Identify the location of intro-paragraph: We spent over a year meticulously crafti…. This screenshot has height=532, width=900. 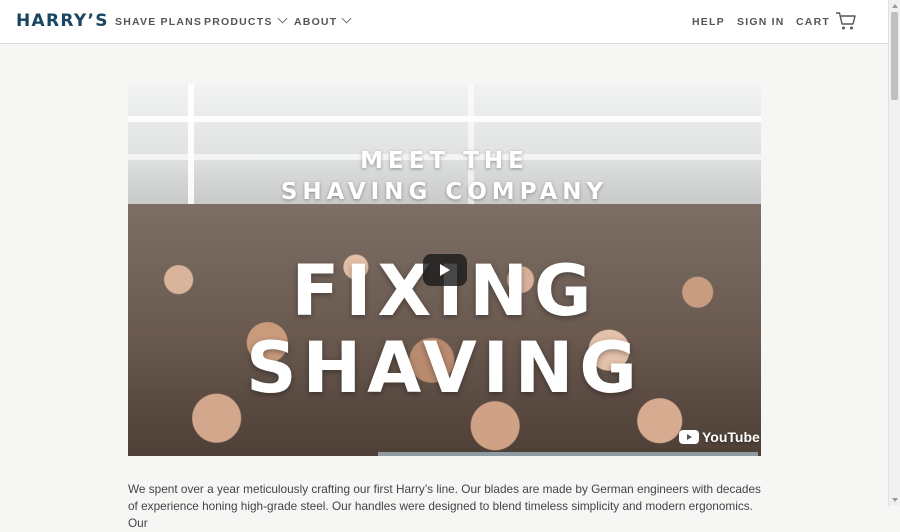
(444, 506).